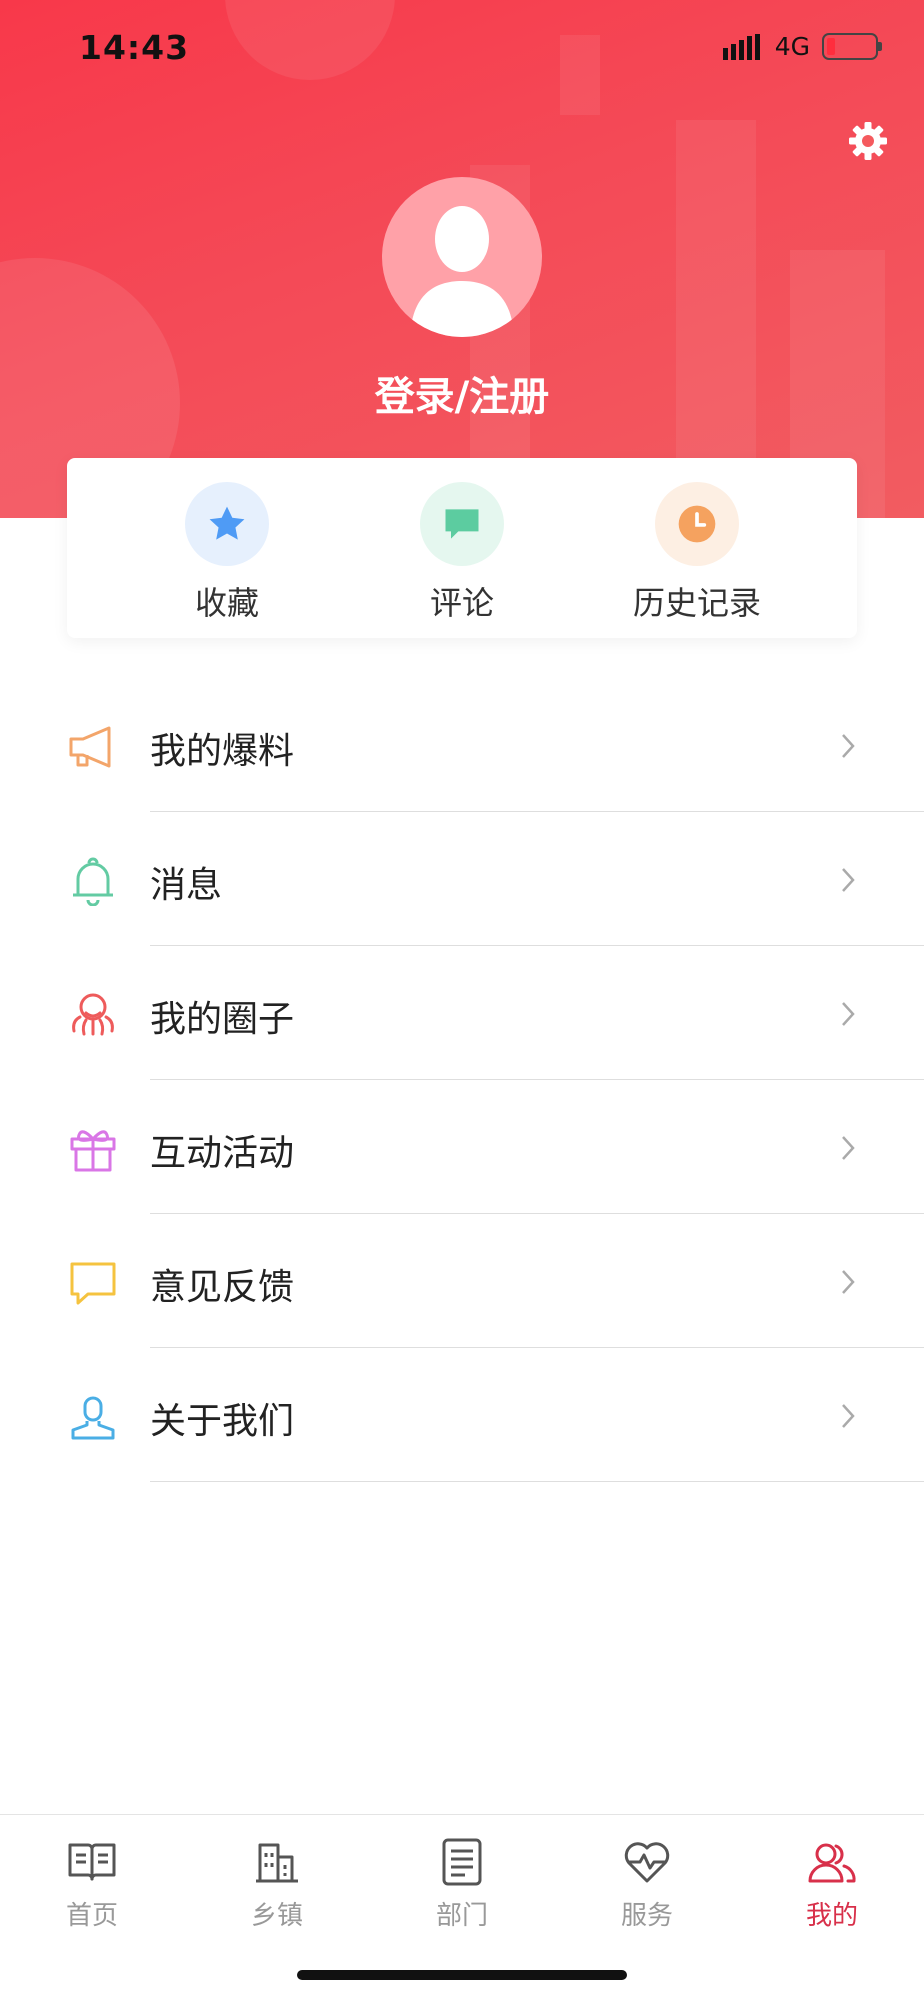 The image size is (924, 2000). What do you see at coordinates (226, 603) in the screenshot?
I see `quick-action-label: 收藏` at bounding box center [226, 603].